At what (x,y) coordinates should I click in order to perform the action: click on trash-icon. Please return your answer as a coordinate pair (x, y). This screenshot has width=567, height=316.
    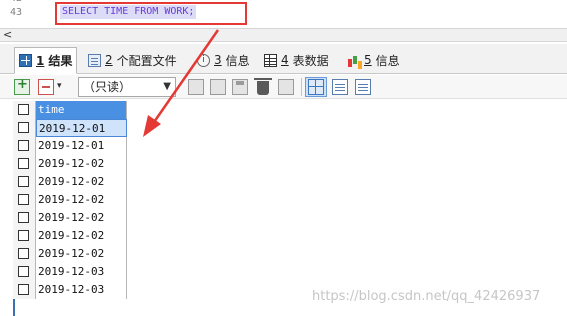
    Looking at the image, I should click on (263, 86).